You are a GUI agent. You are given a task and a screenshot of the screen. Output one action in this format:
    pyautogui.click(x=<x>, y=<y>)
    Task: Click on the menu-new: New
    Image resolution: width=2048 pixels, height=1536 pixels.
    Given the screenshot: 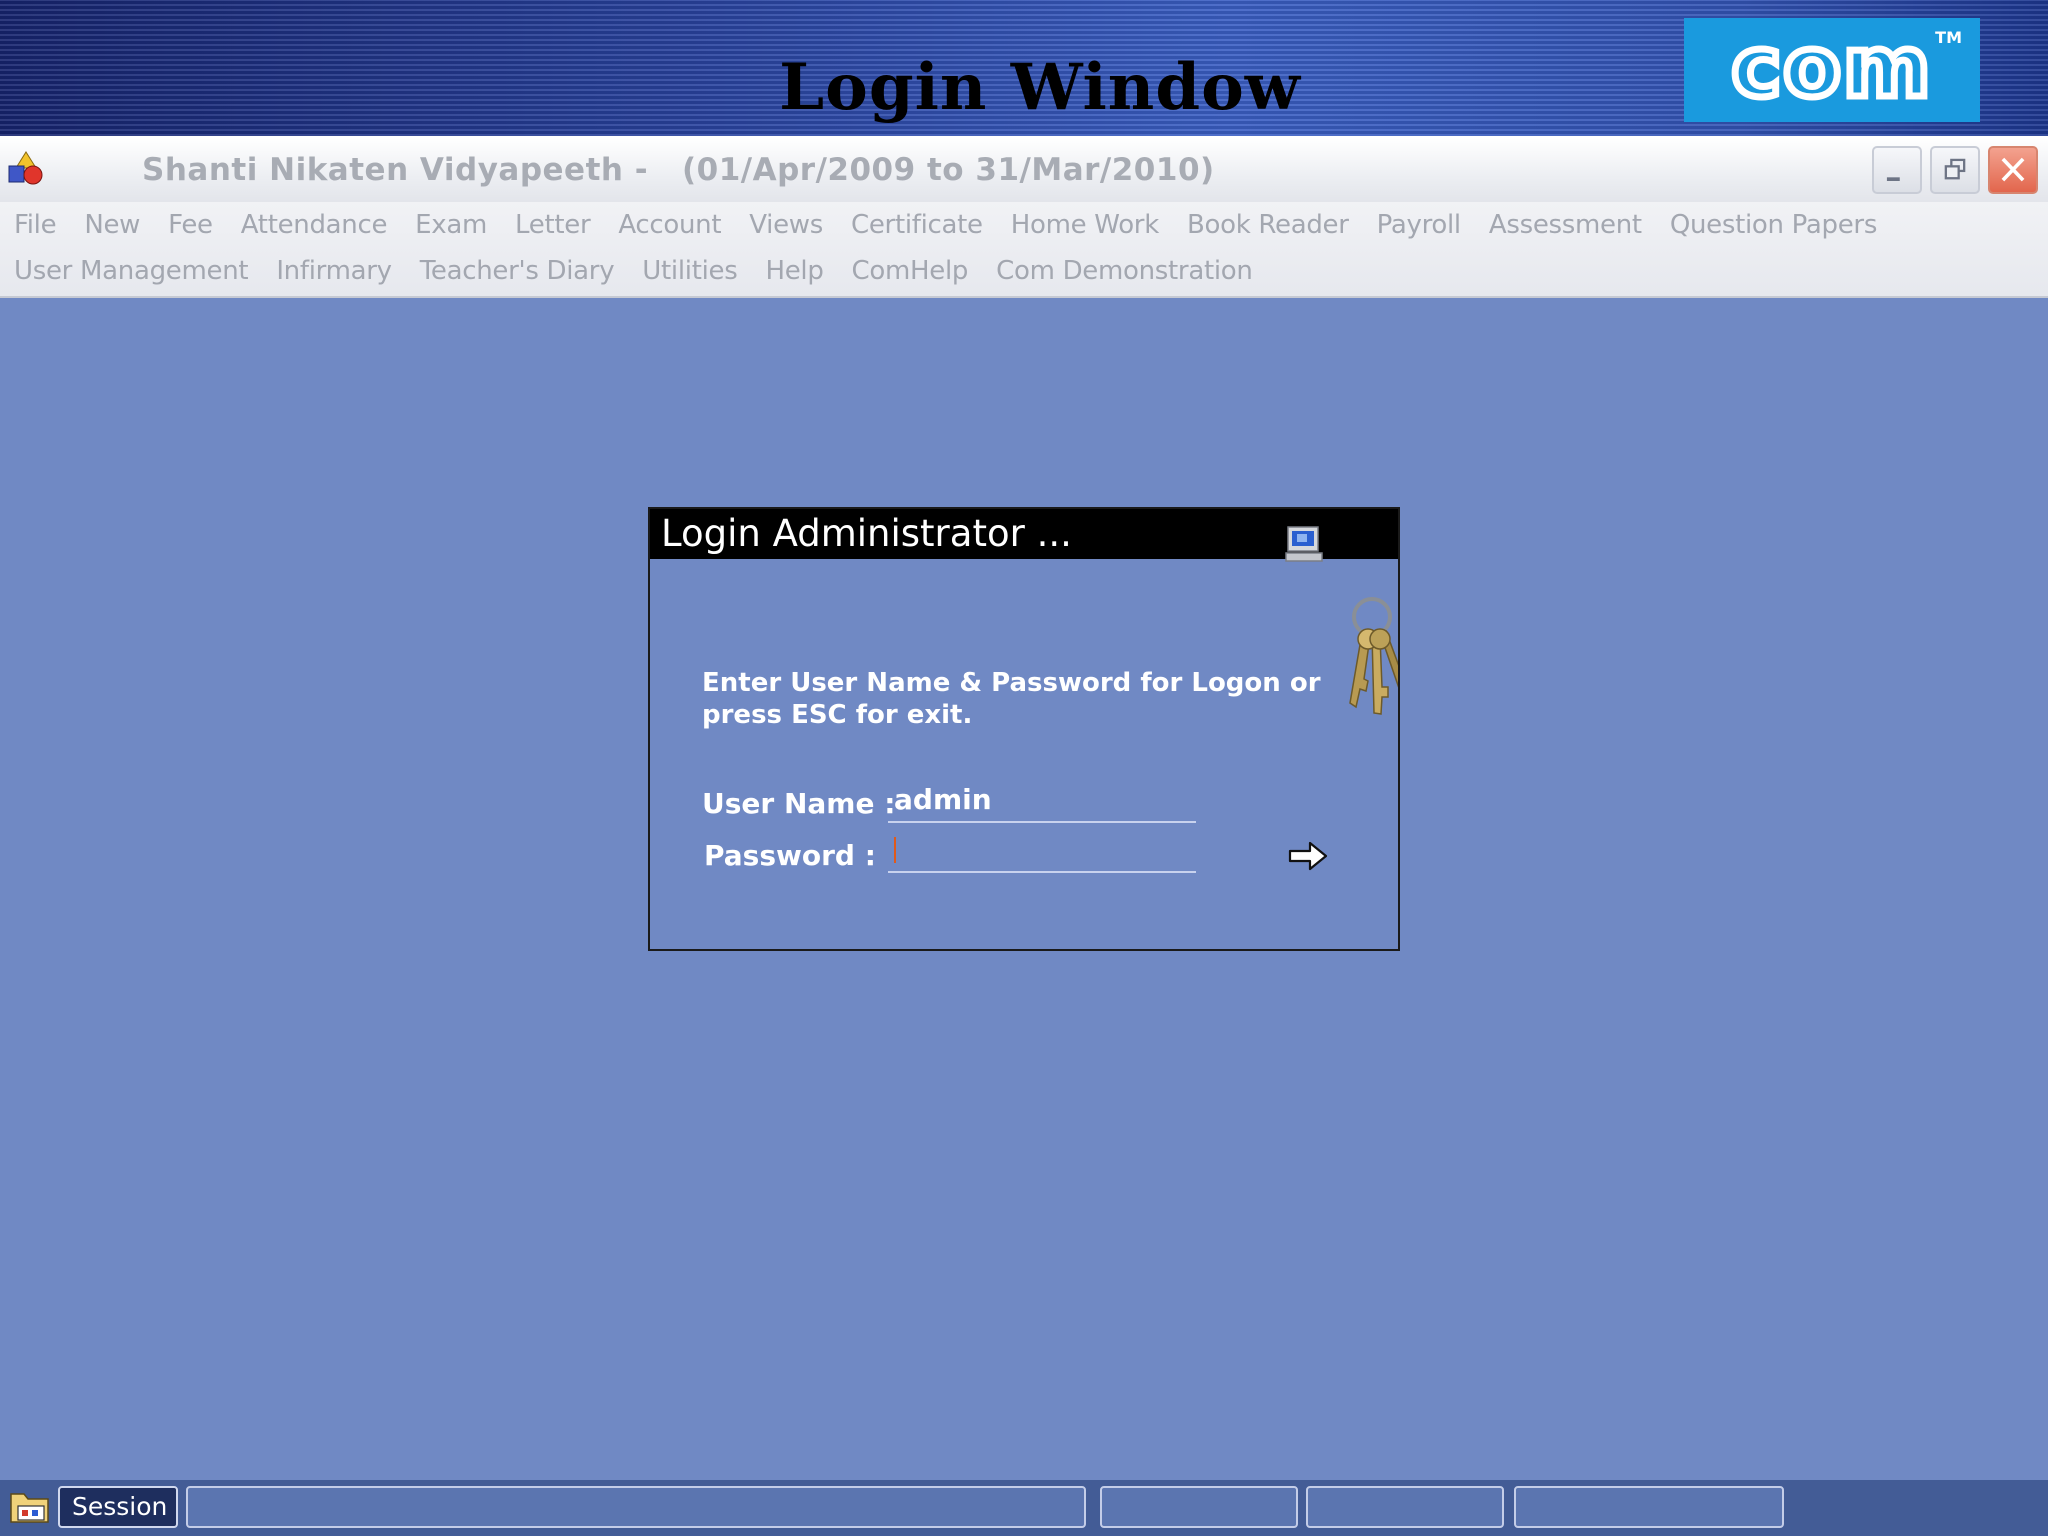 What is the action you would take?
    pyautogui.click(x=112, y=227)
    